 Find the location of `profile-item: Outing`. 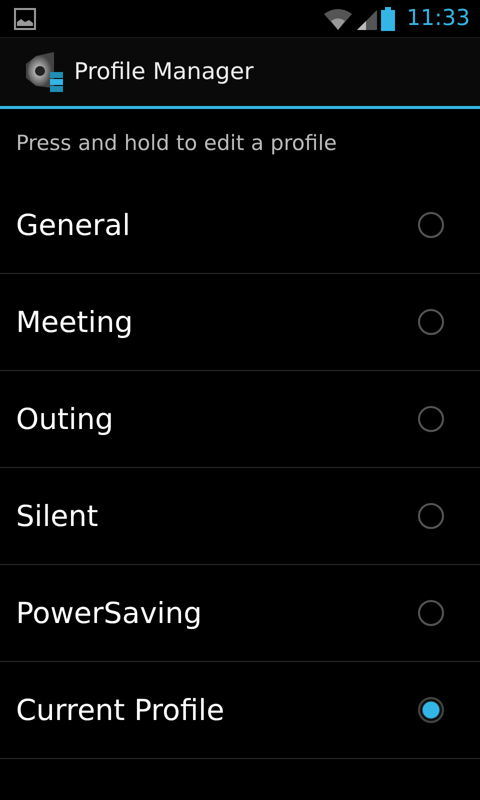

profile-item: Outing is located at coordinates (240, 419).